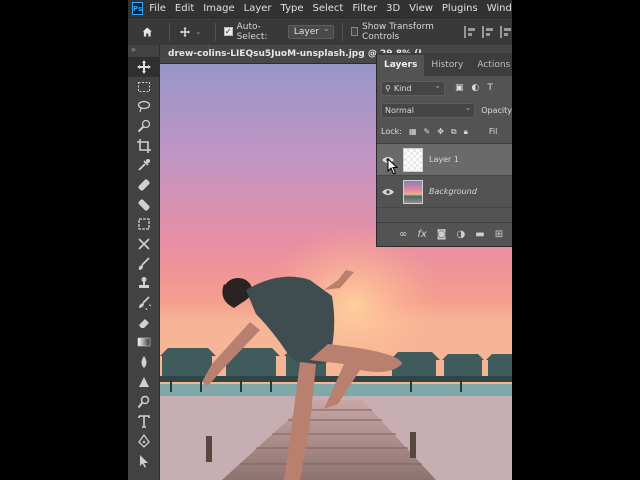 This screenshot has height=480, width=640. I want to click on new-layer-icon: ⊞, so click(499, 234).